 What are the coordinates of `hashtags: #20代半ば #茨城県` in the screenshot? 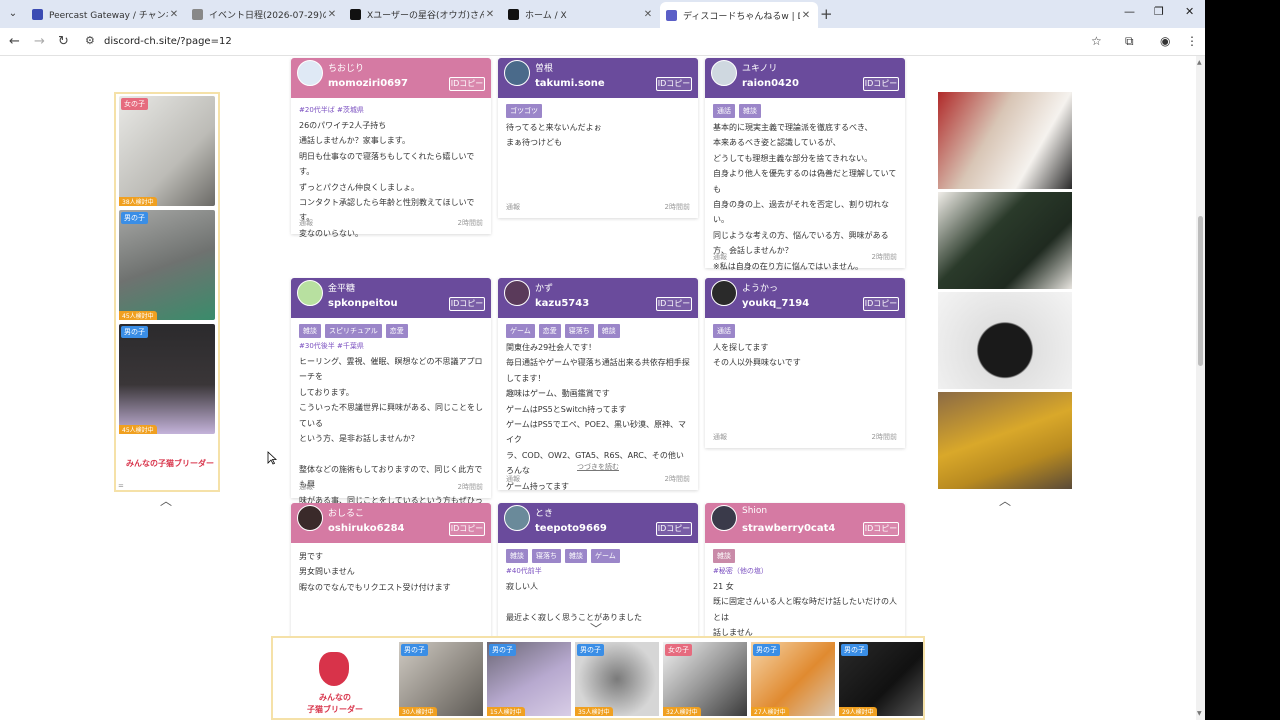 It's located at (391, 110).